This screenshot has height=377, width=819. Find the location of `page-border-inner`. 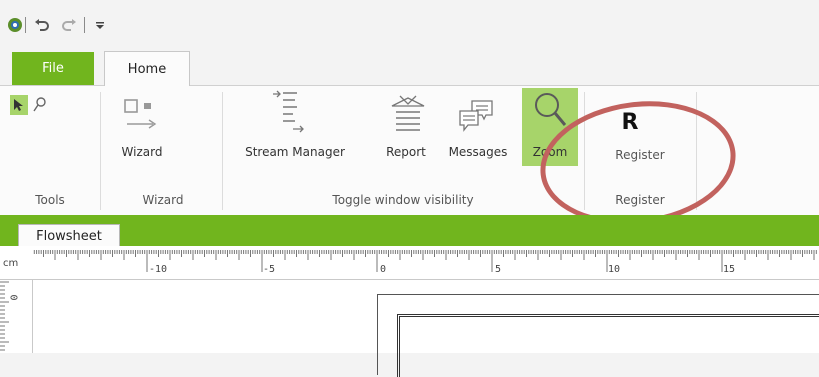

page-border-inner is located at coordinates (608, 345).